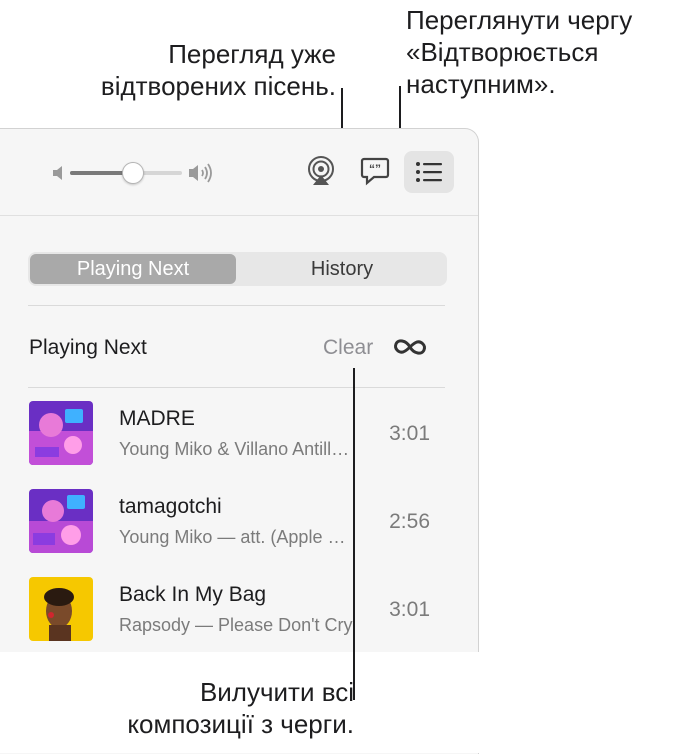  I want to click on song-subtitle: Rapsody — Please Don't Cry, so click(236, 625).